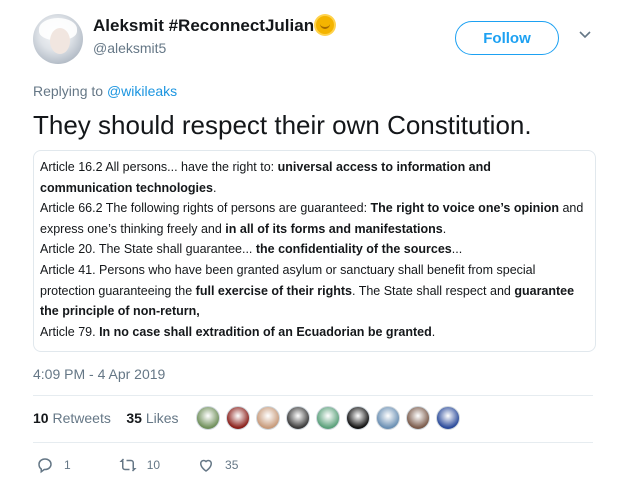  I want to click on retweets-count: 10, so click(41, 418).